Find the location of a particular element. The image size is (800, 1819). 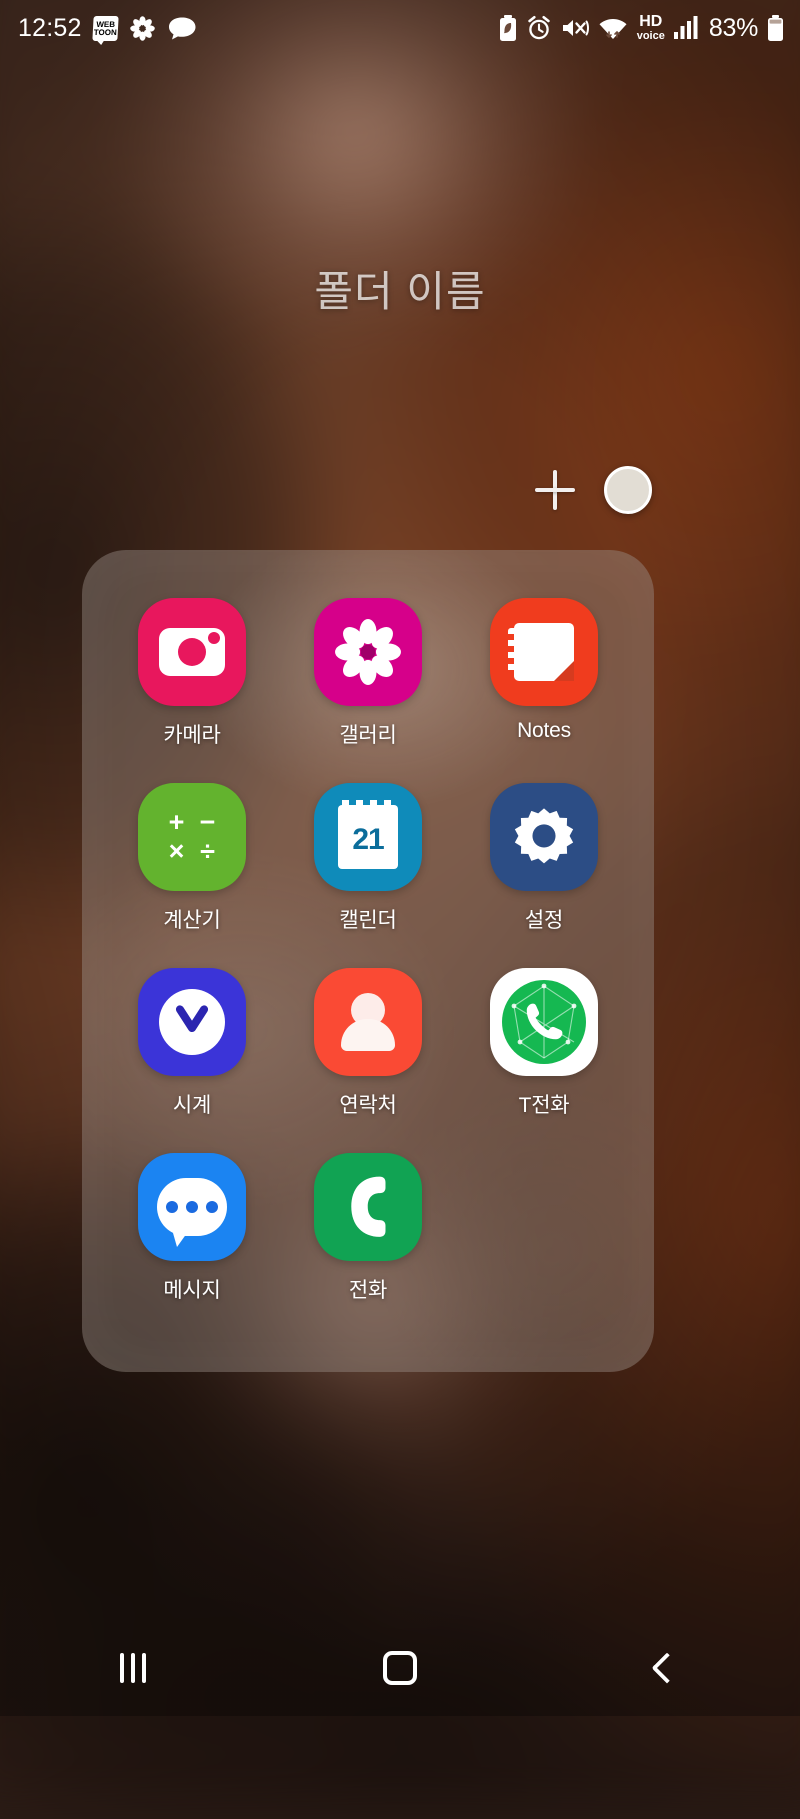

hd-voice-icon: HD voice is located at coordinates (651, 28).